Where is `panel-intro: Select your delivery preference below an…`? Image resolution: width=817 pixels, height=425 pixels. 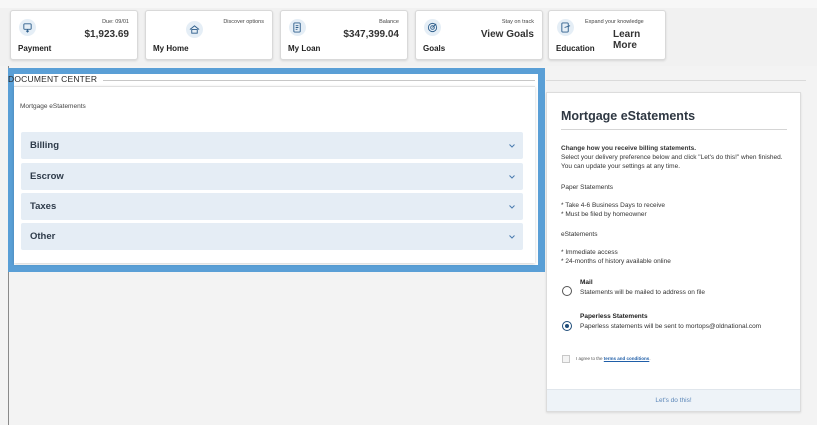
panel-intro: Select your delivery preference below an… is located at coordinates (672, 162).